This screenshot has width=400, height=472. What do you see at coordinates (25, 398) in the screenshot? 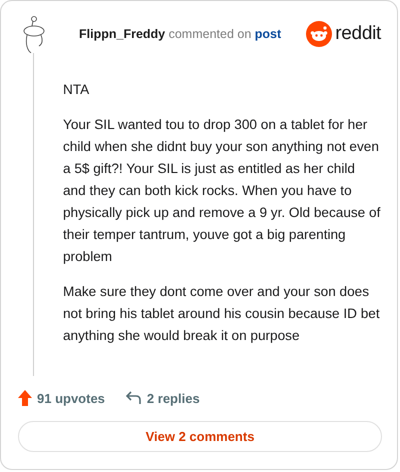
I see `upvote-arrow-icon` at bounding box center [25, 398].